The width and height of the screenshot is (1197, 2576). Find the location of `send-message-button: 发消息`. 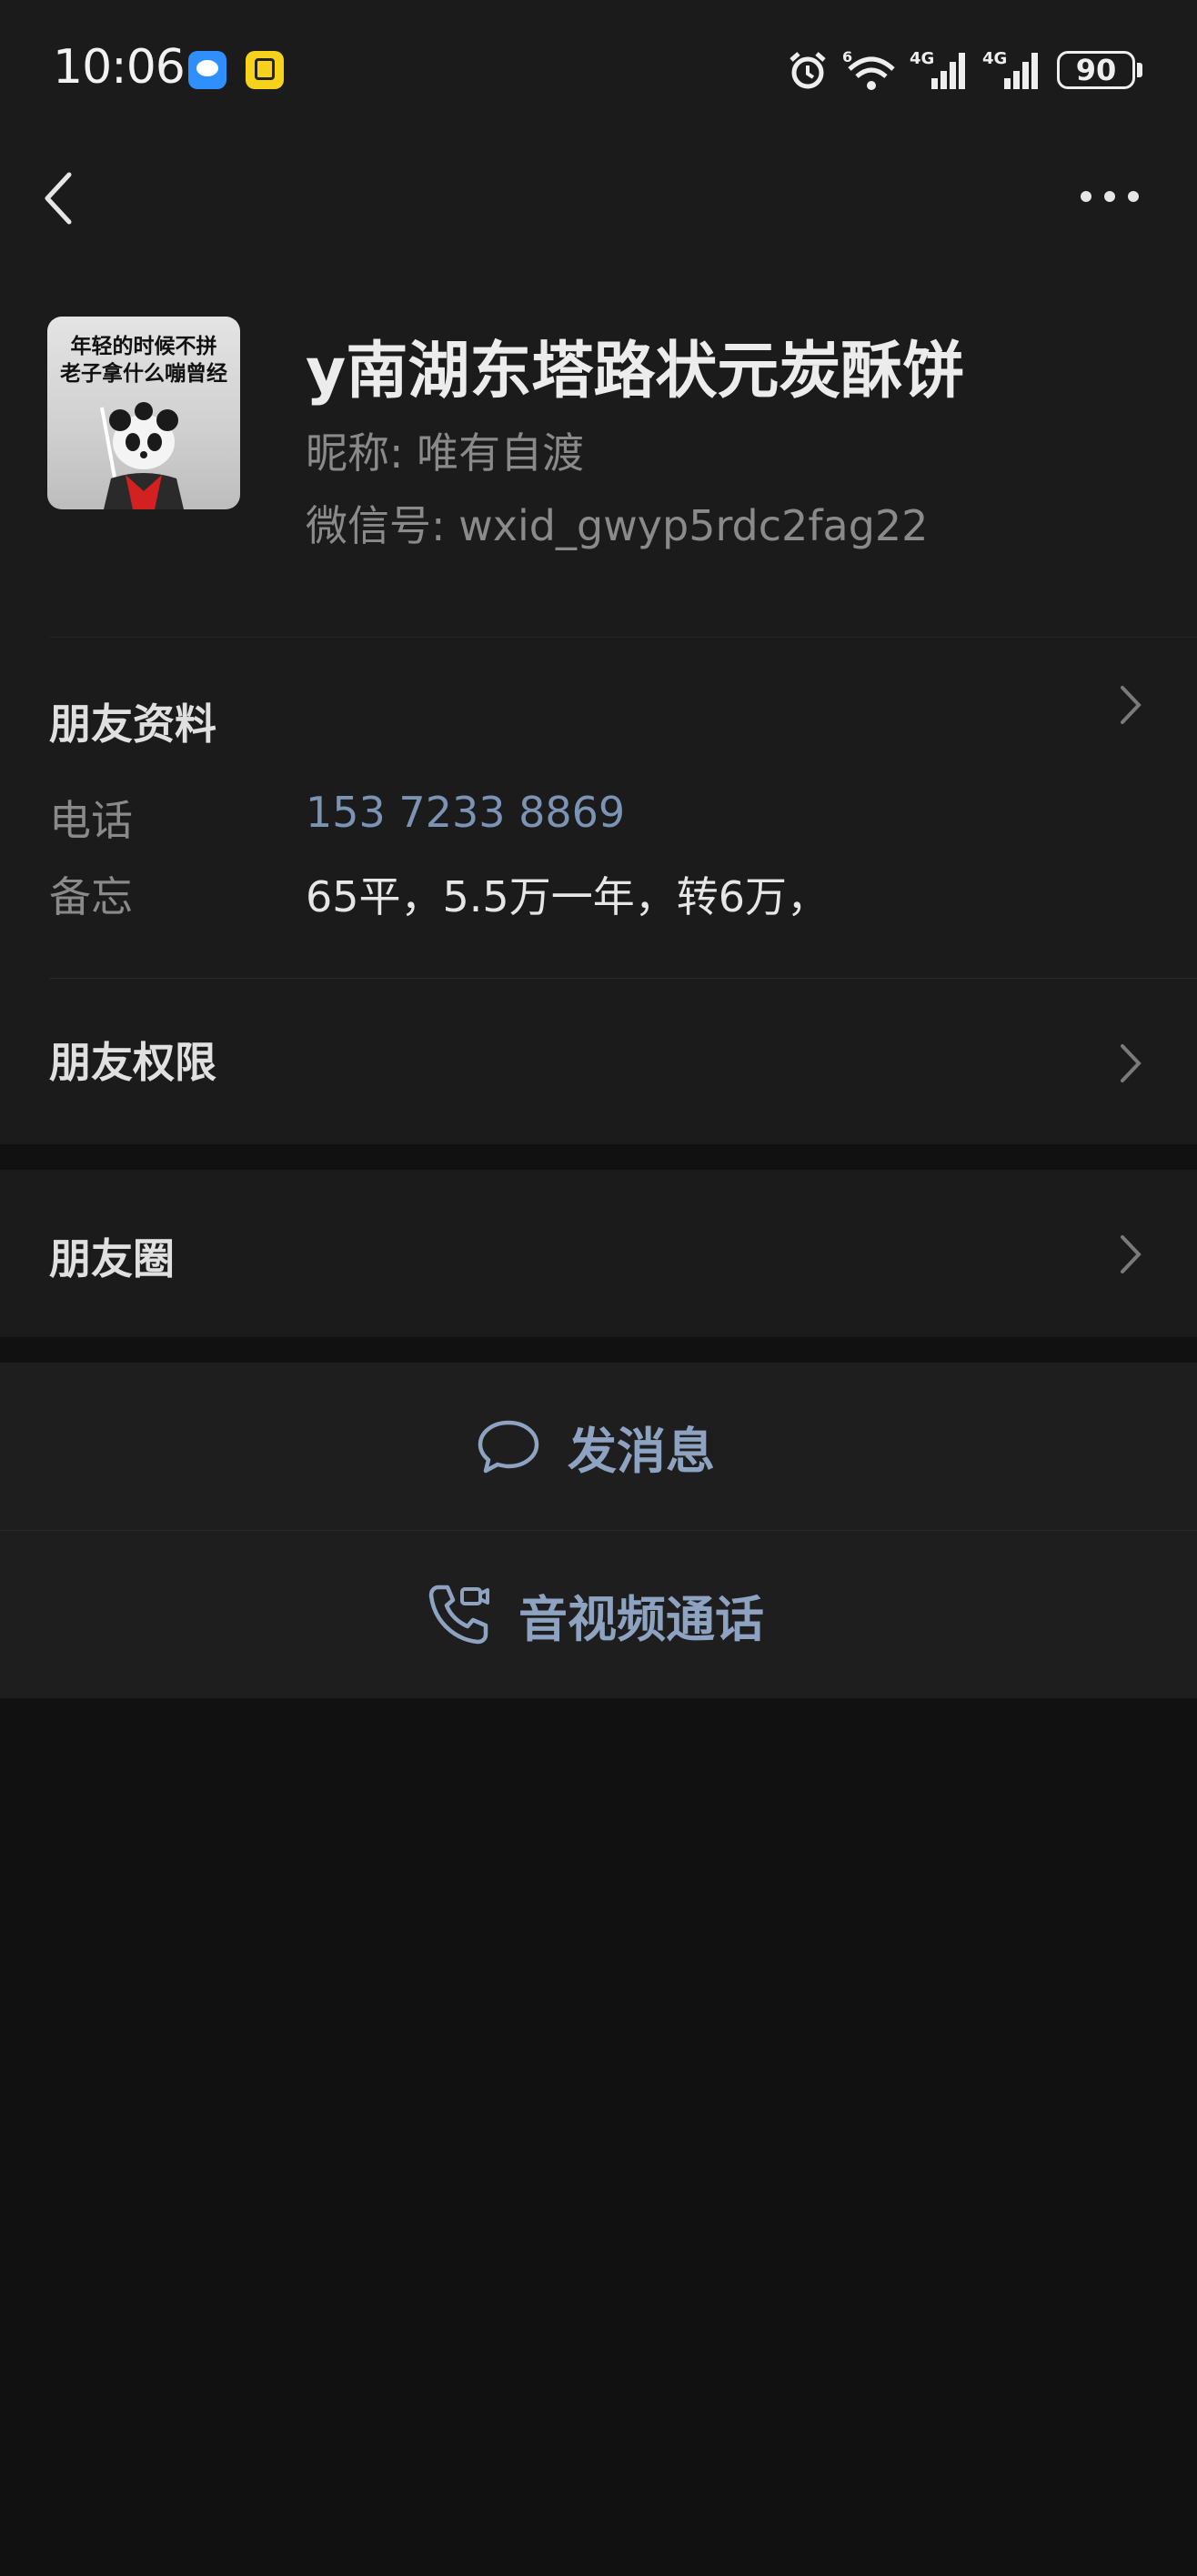

send-message-button: 发消息 is located at coordinates (598, 1446).